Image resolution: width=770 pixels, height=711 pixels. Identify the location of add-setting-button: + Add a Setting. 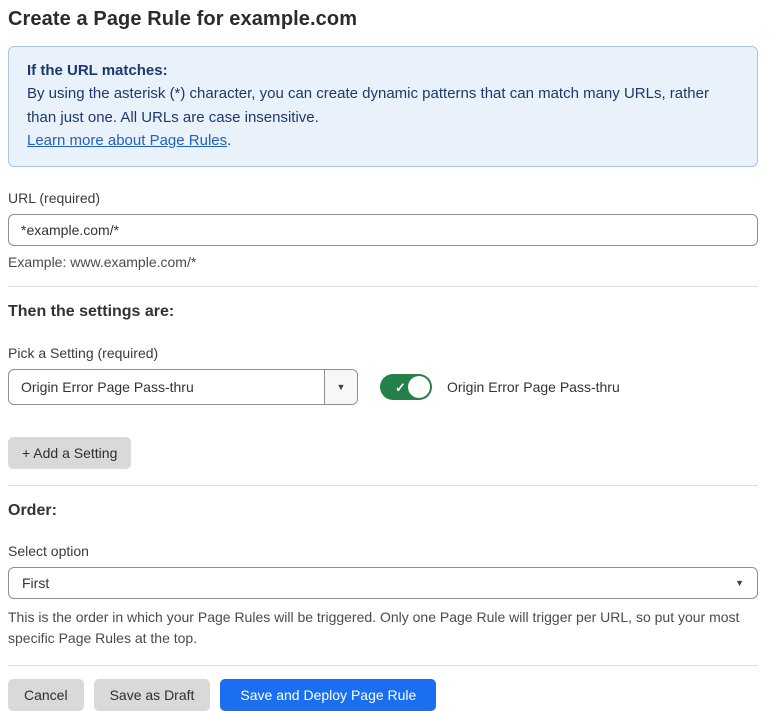
(70, 453).